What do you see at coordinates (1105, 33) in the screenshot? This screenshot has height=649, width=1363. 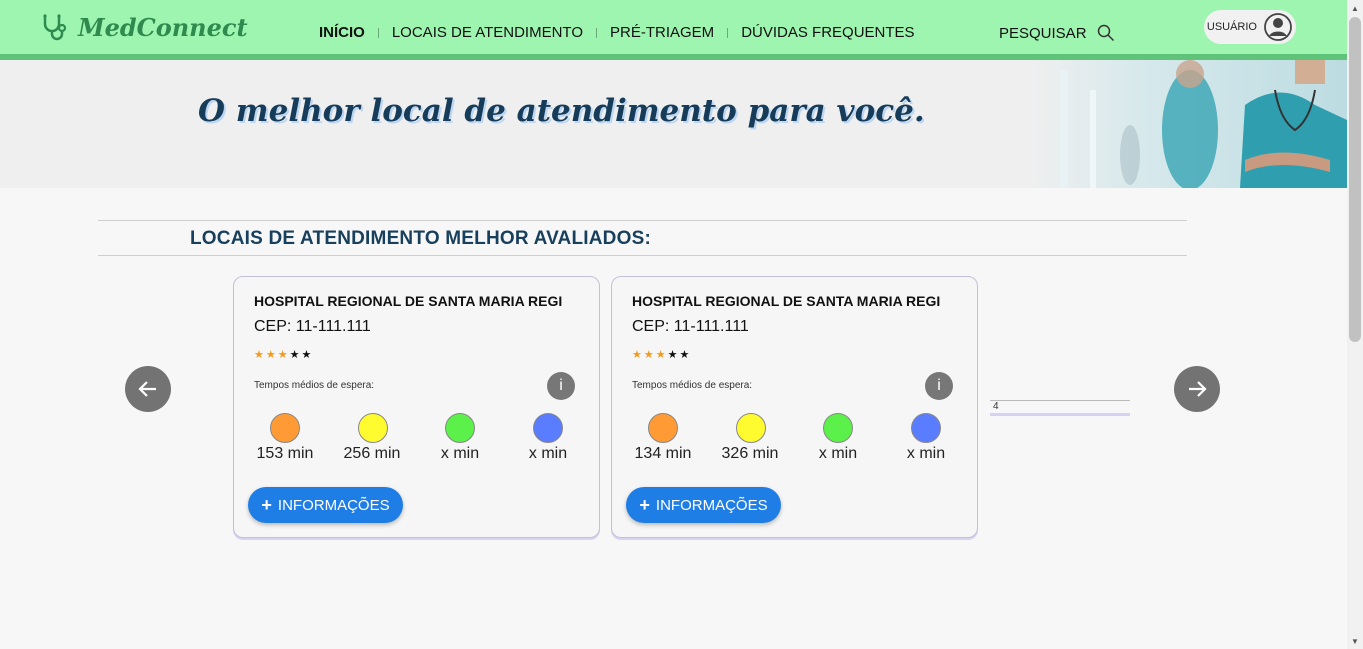 I see `search-icon` at bounding box center [1105, 33].